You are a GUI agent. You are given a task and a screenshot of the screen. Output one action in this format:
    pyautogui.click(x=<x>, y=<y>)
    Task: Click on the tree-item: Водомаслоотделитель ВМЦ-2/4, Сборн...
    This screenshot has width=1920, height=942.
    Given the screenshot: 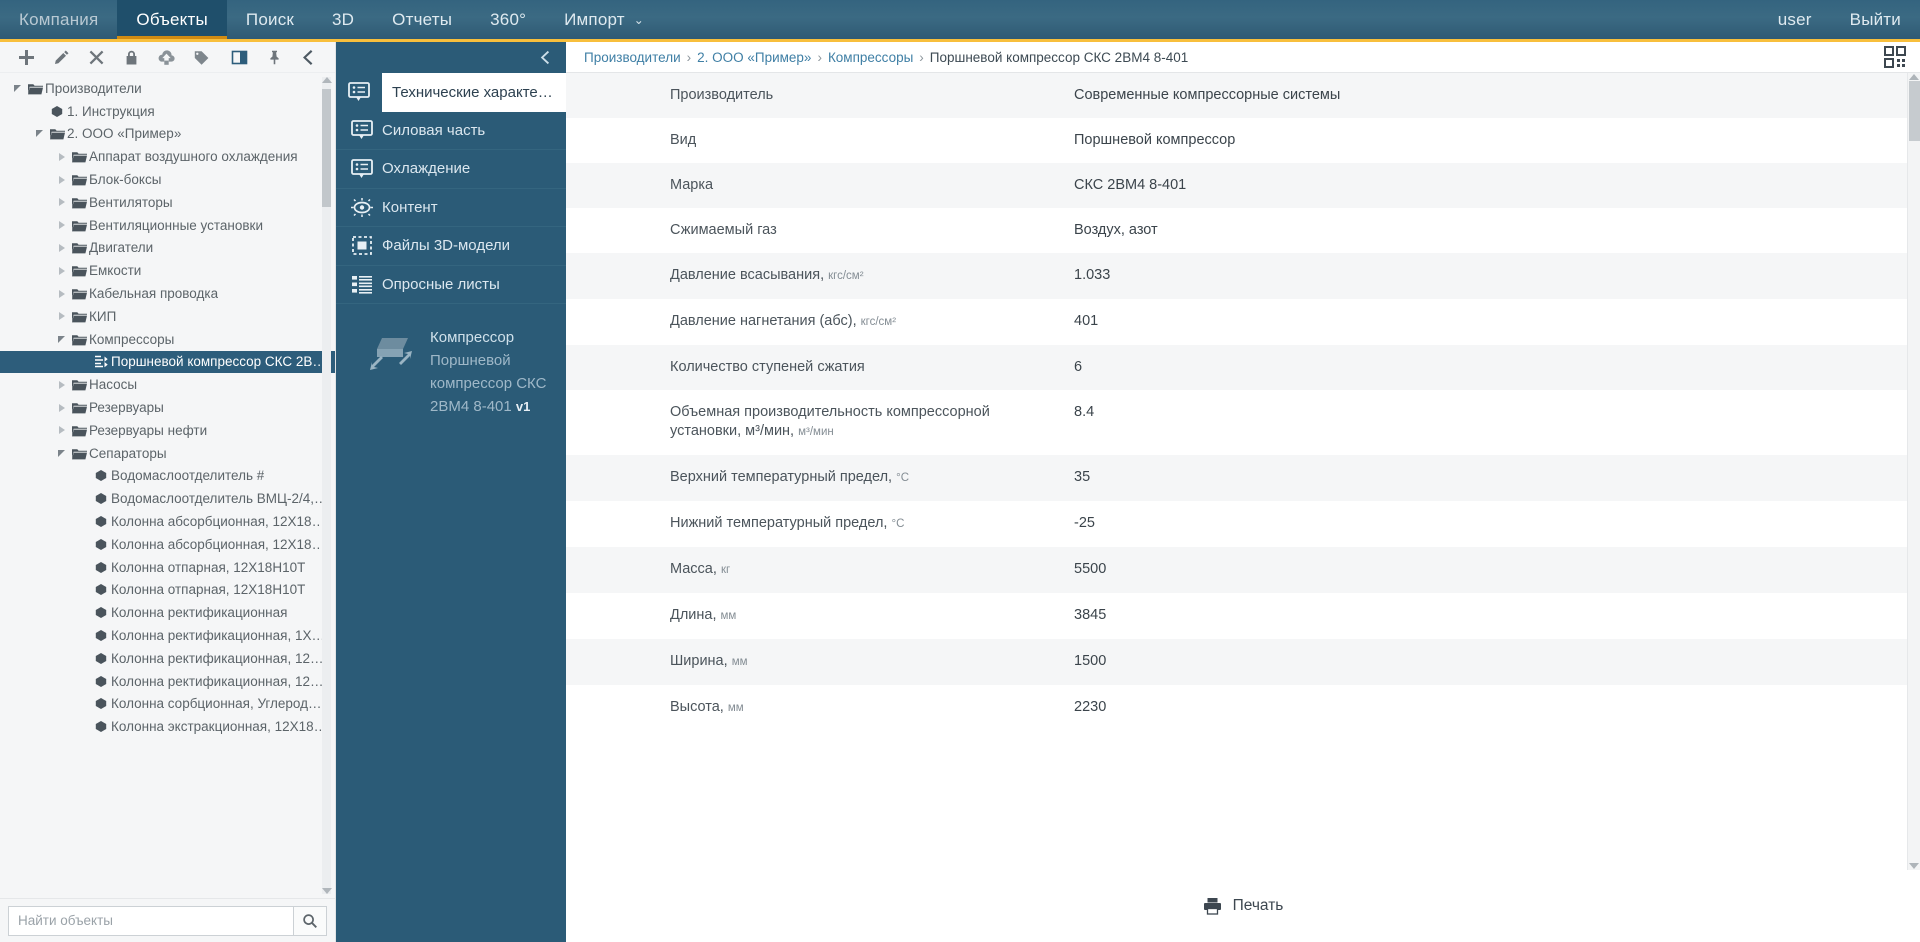 What is the action you would take?
    pyautogui.click(x=167, y=498)
    